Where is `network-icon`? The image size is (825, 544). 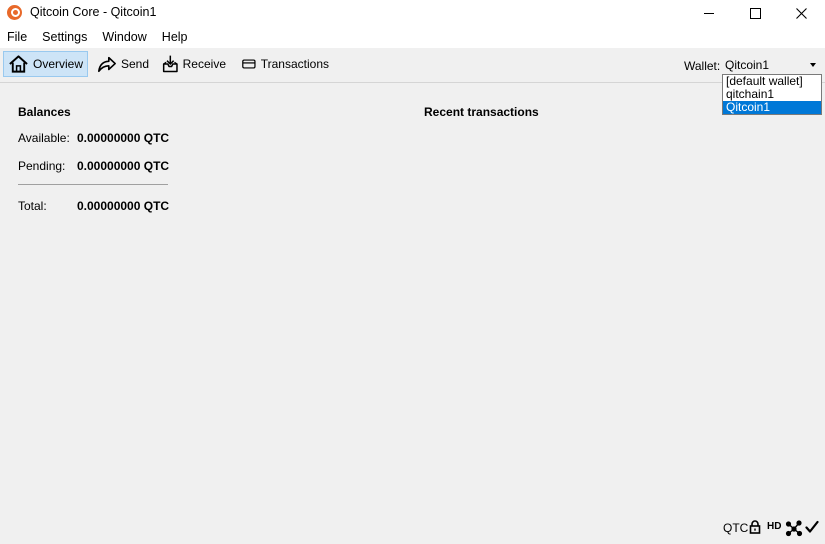
network-icon is located at coordinates (794, 528).